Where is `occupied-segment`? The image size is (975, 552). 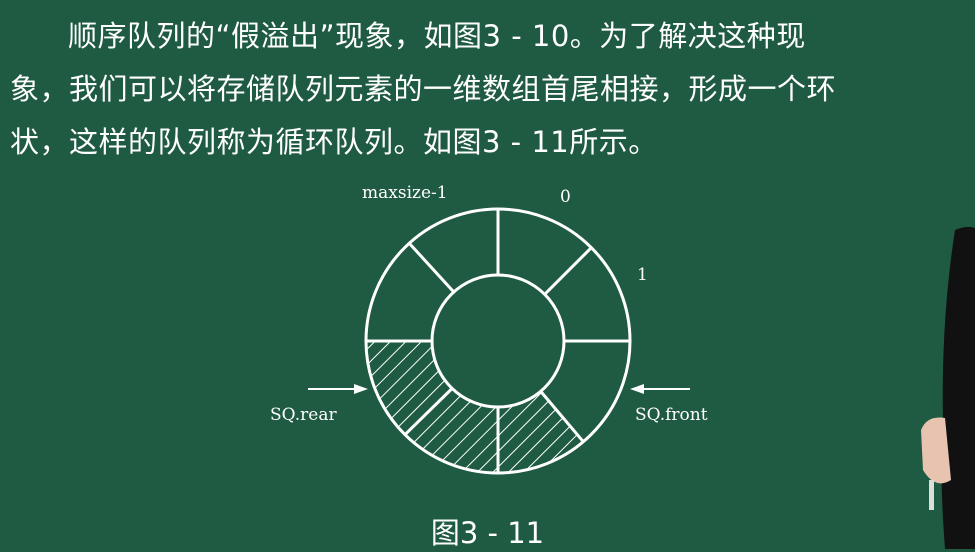
occupied-segment is located at coordinates (541, 432).